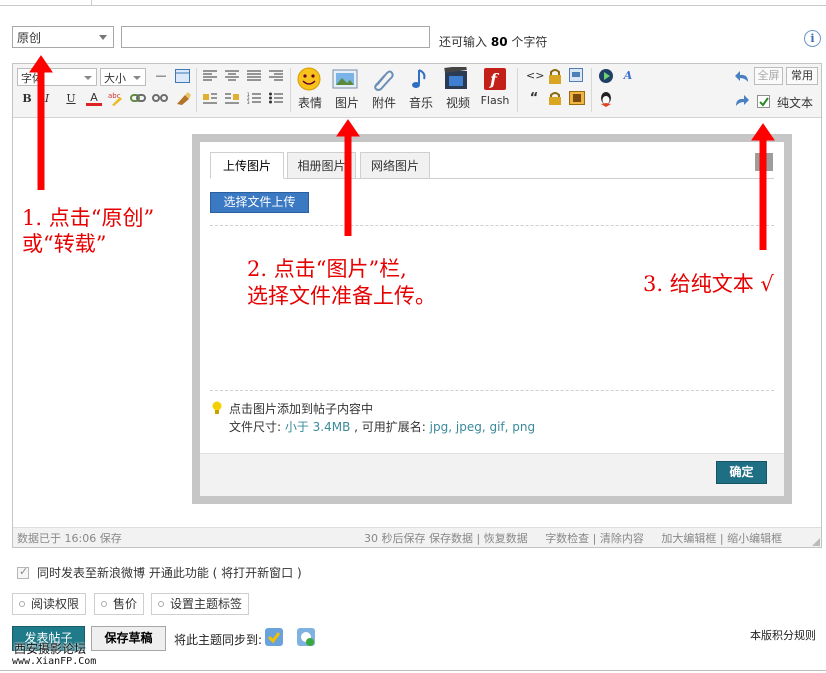 The width and height of the screenshot is (826, 673). What do you see at coordinates (125, 604) in the screenshot?
I see `price-label: 售价` at bounding box center [125, 604].